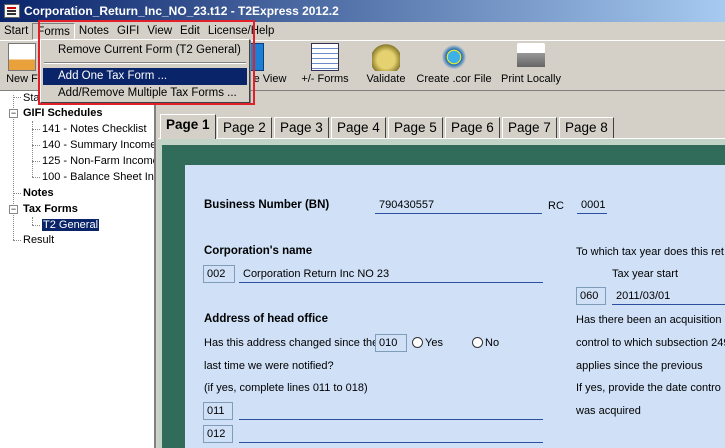  Describe the element at coordinates (188, 126) in the screenshot. I see `tab-page-1: Page 1` at that location.